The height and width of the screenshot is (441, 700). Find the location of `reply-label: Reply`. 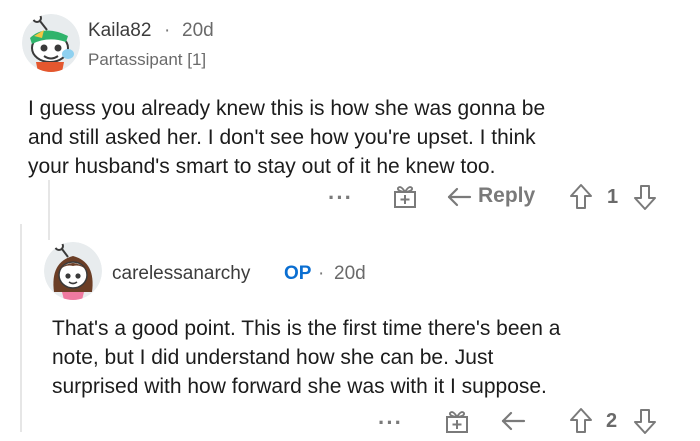

reply-label: Reply is located at coordinates (507, 195).